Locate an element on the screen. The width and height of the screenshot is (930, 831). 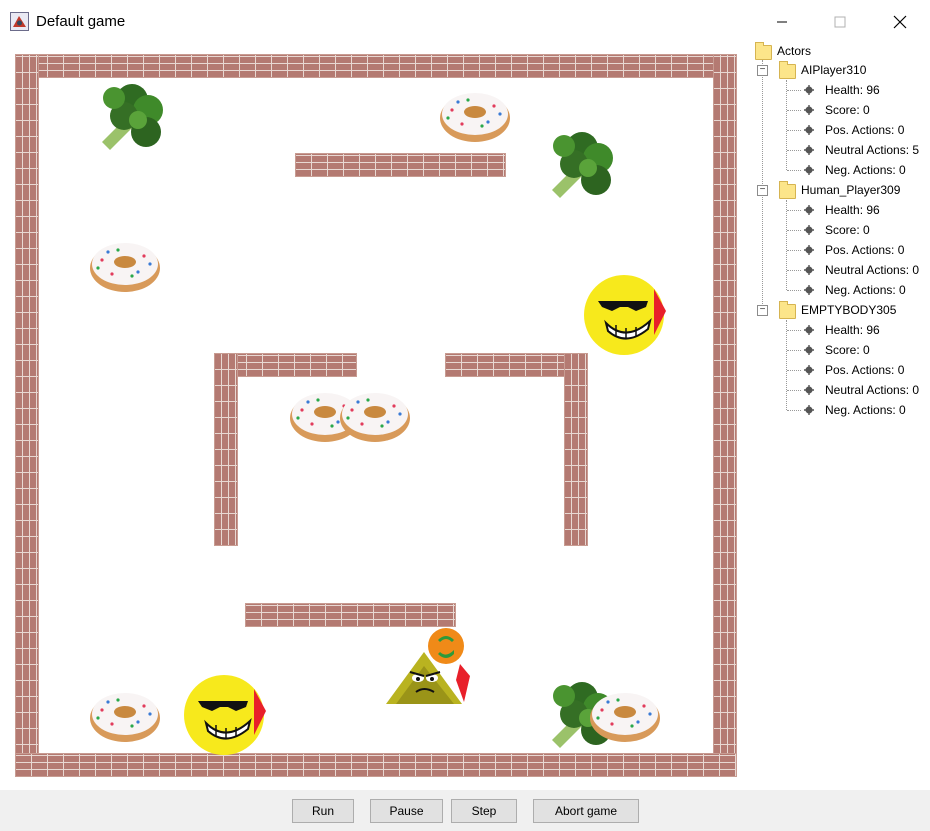
close-button is located at coordinates (900, 22).